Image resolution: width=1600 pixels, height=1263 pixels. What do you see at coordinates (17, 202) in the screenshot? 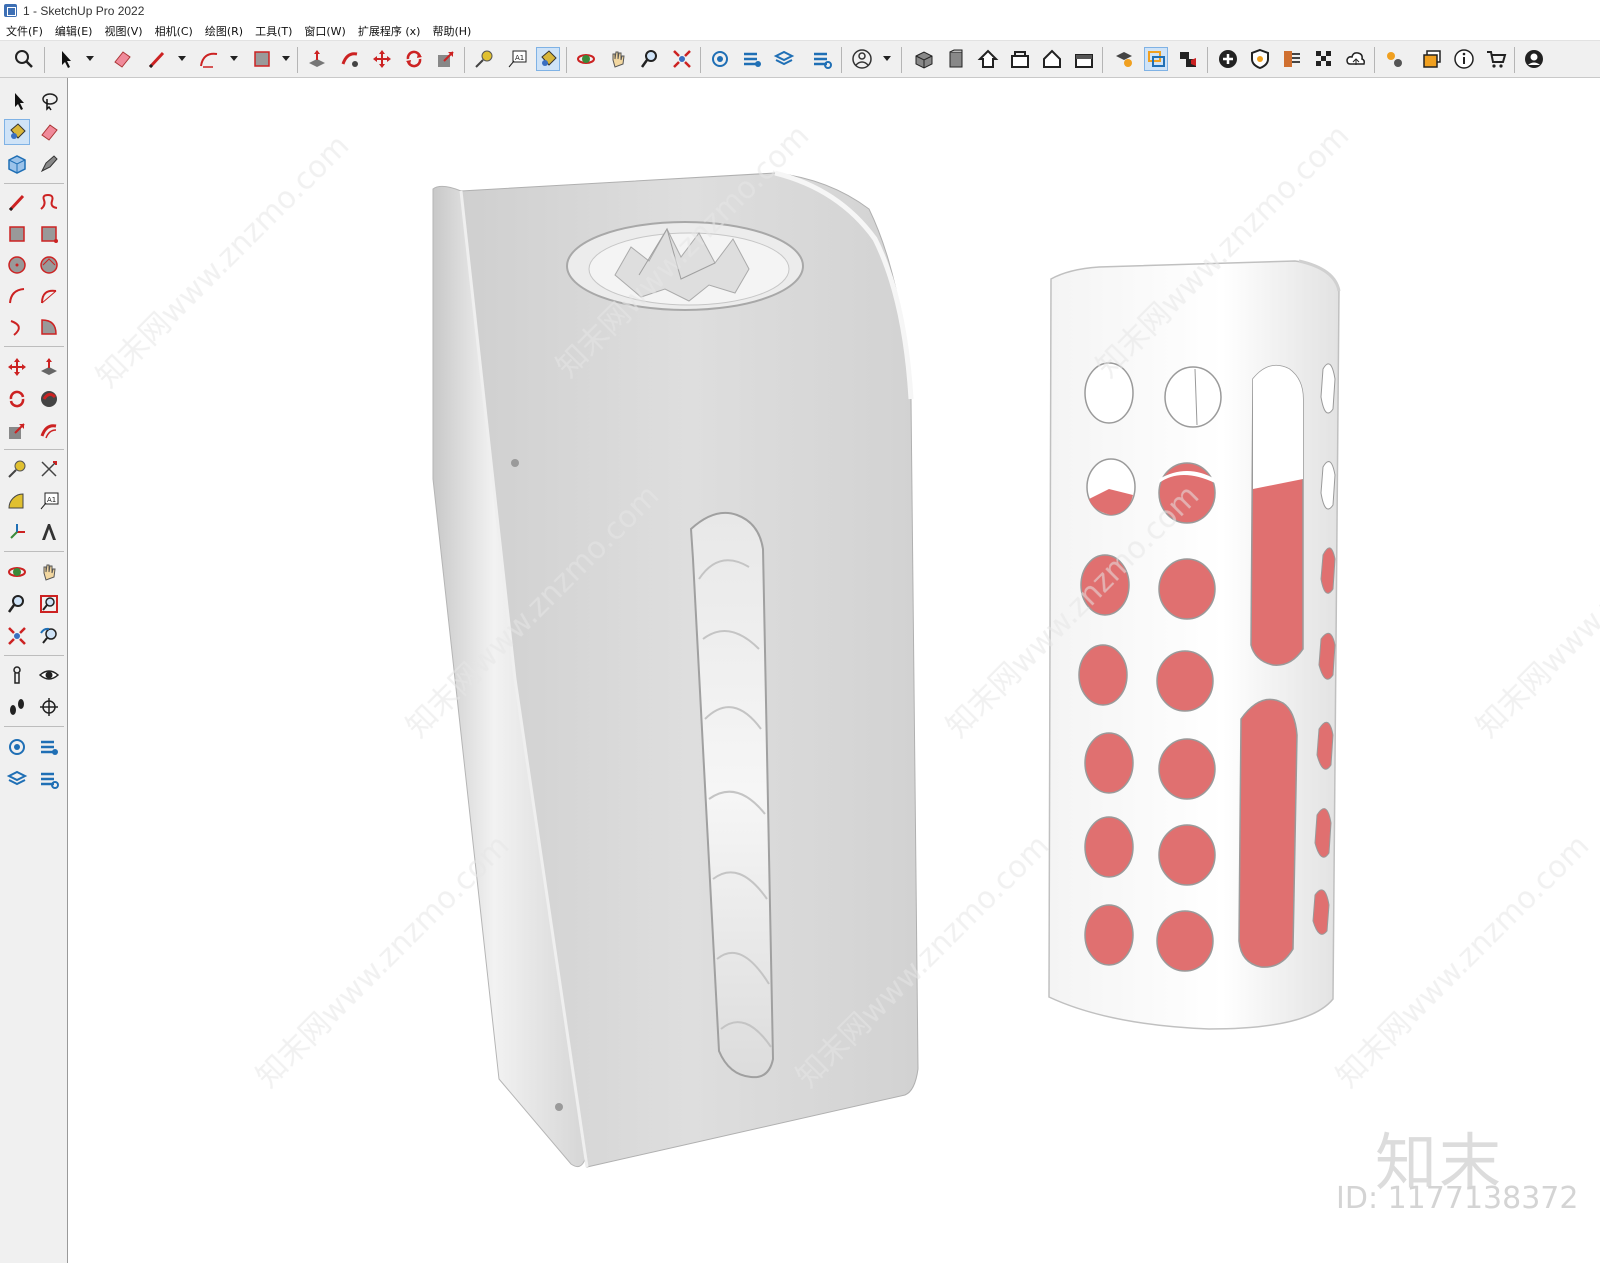
I see `line-icon` at bounding box center [17, 202].